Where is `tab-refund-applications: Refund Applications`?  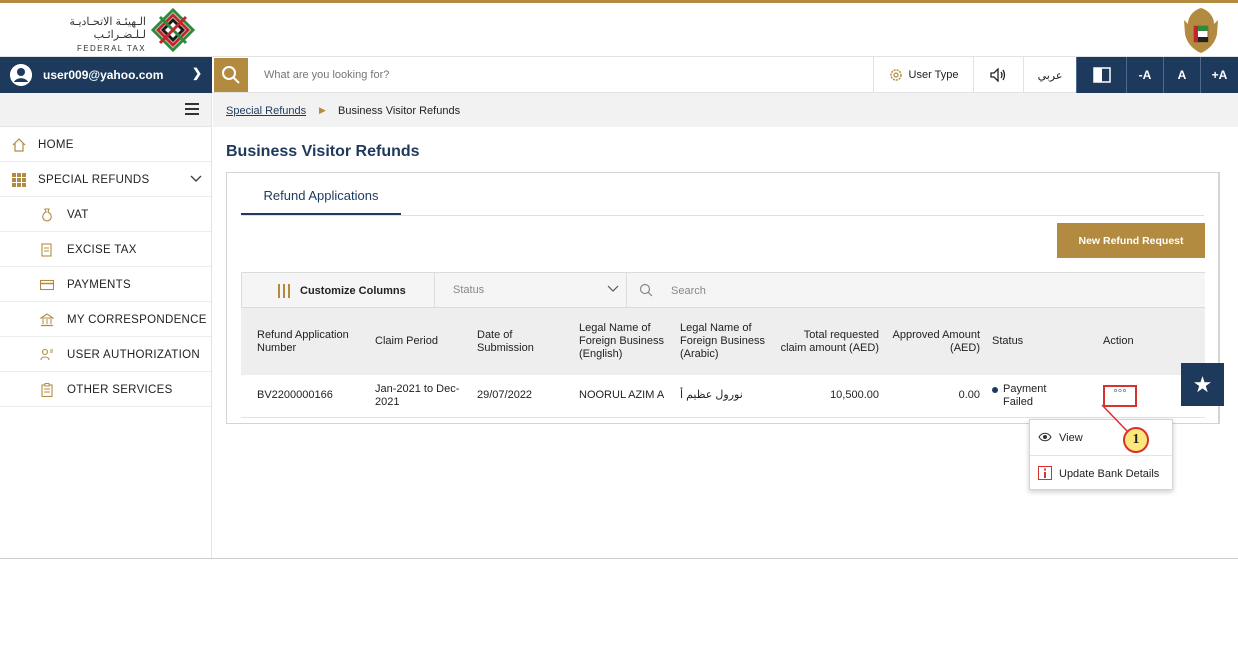
tab-refund-applications: Refund Applications is located at coordinates (321, 194).